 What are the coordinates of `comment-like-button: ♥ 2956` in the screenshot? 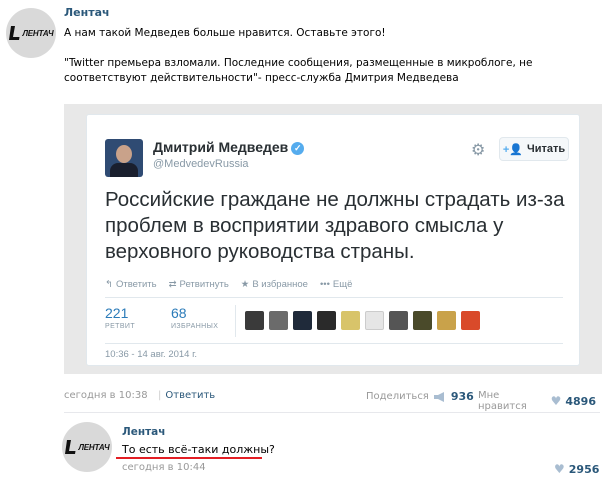 It's located at (576, 469).